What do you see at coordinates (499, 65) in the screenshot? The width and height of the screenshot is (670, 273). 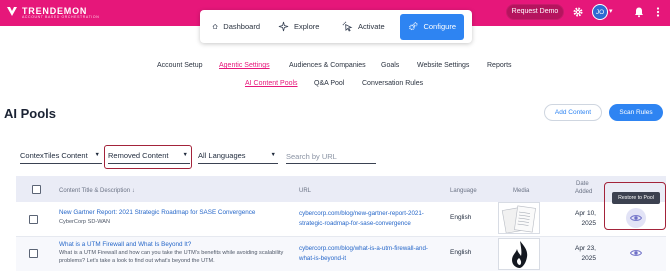 I see `subnav-reports: Reports` at bounding box center [499, 65].